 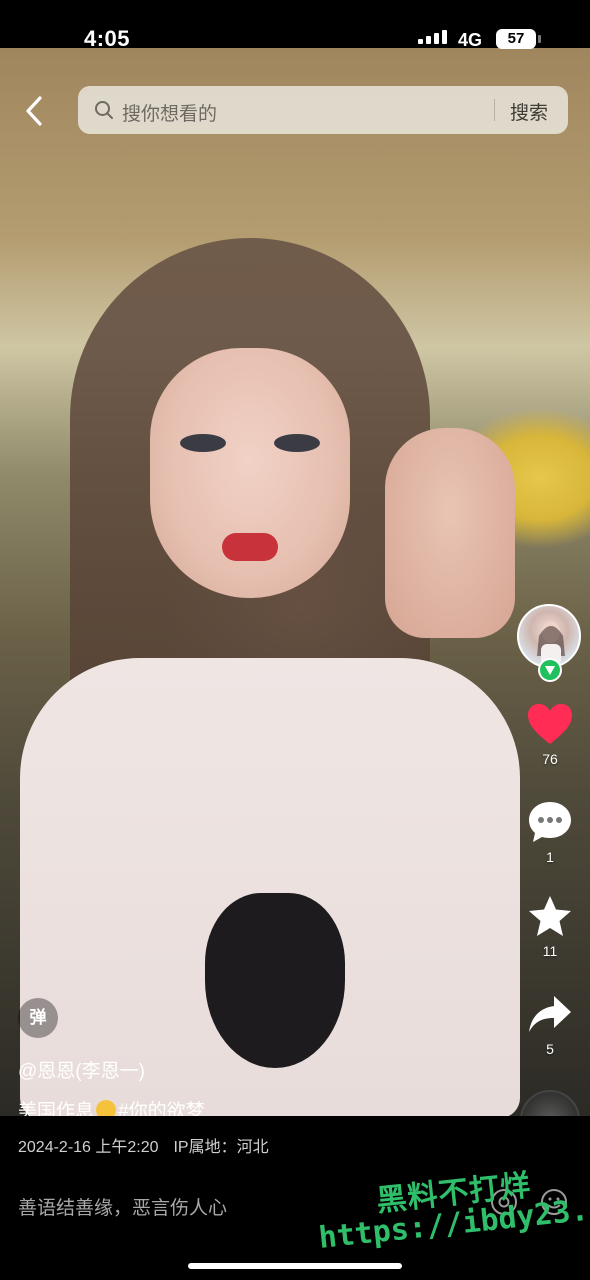 I want to click on heart-icon, so click(x=550, y=724).